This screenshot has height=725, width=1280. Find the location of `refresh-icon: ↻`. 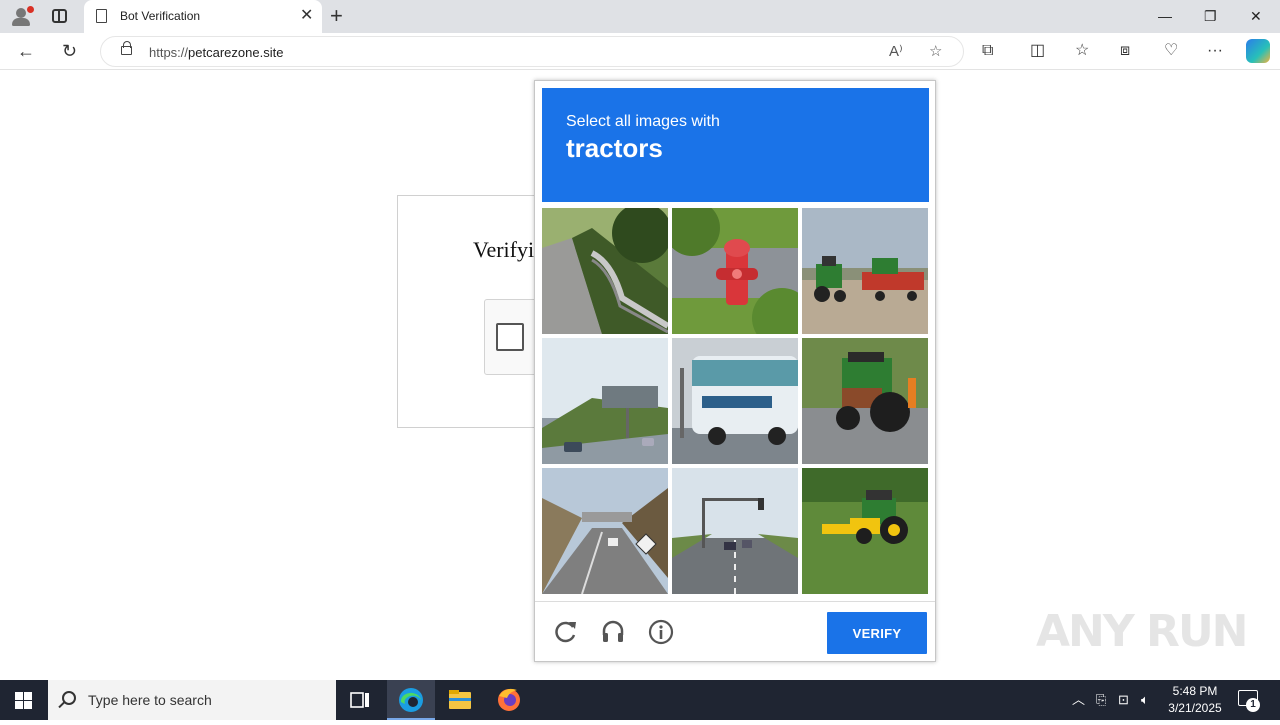

refresh-icon: ↻ is located at coordinates (69, 51).